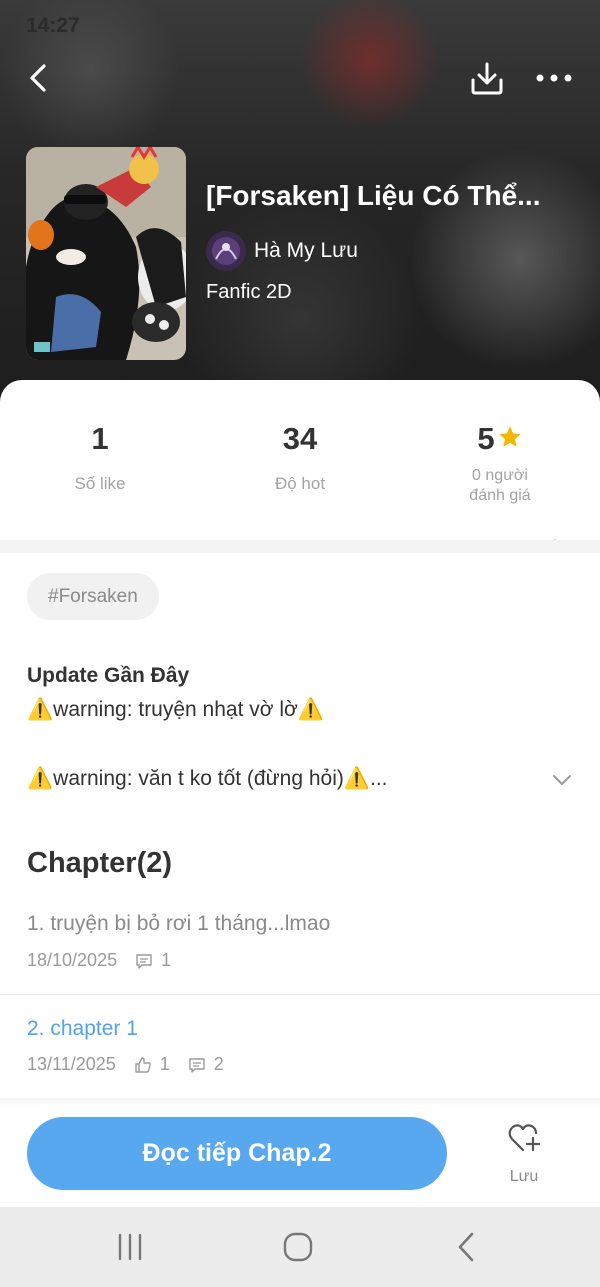  I want to click on rating-label-line2: đánh giá, so click(500, 495).